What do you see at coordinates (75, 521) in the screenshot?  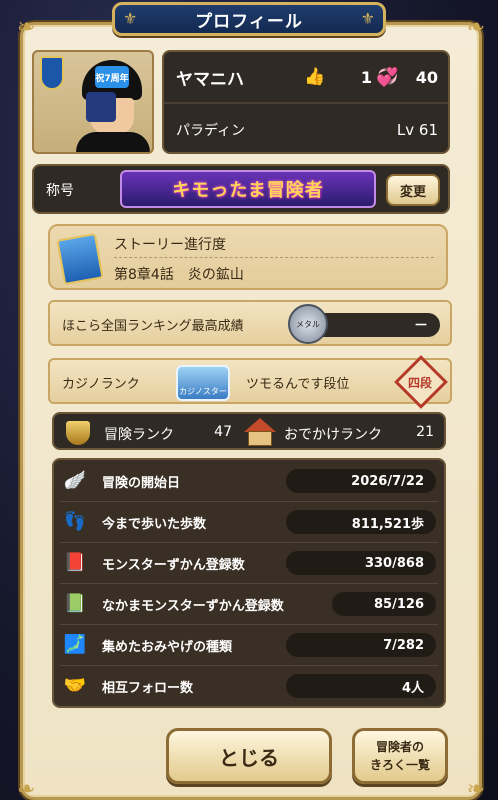 I see `footprints-icon: 👣` at bounding box center [75, 521].